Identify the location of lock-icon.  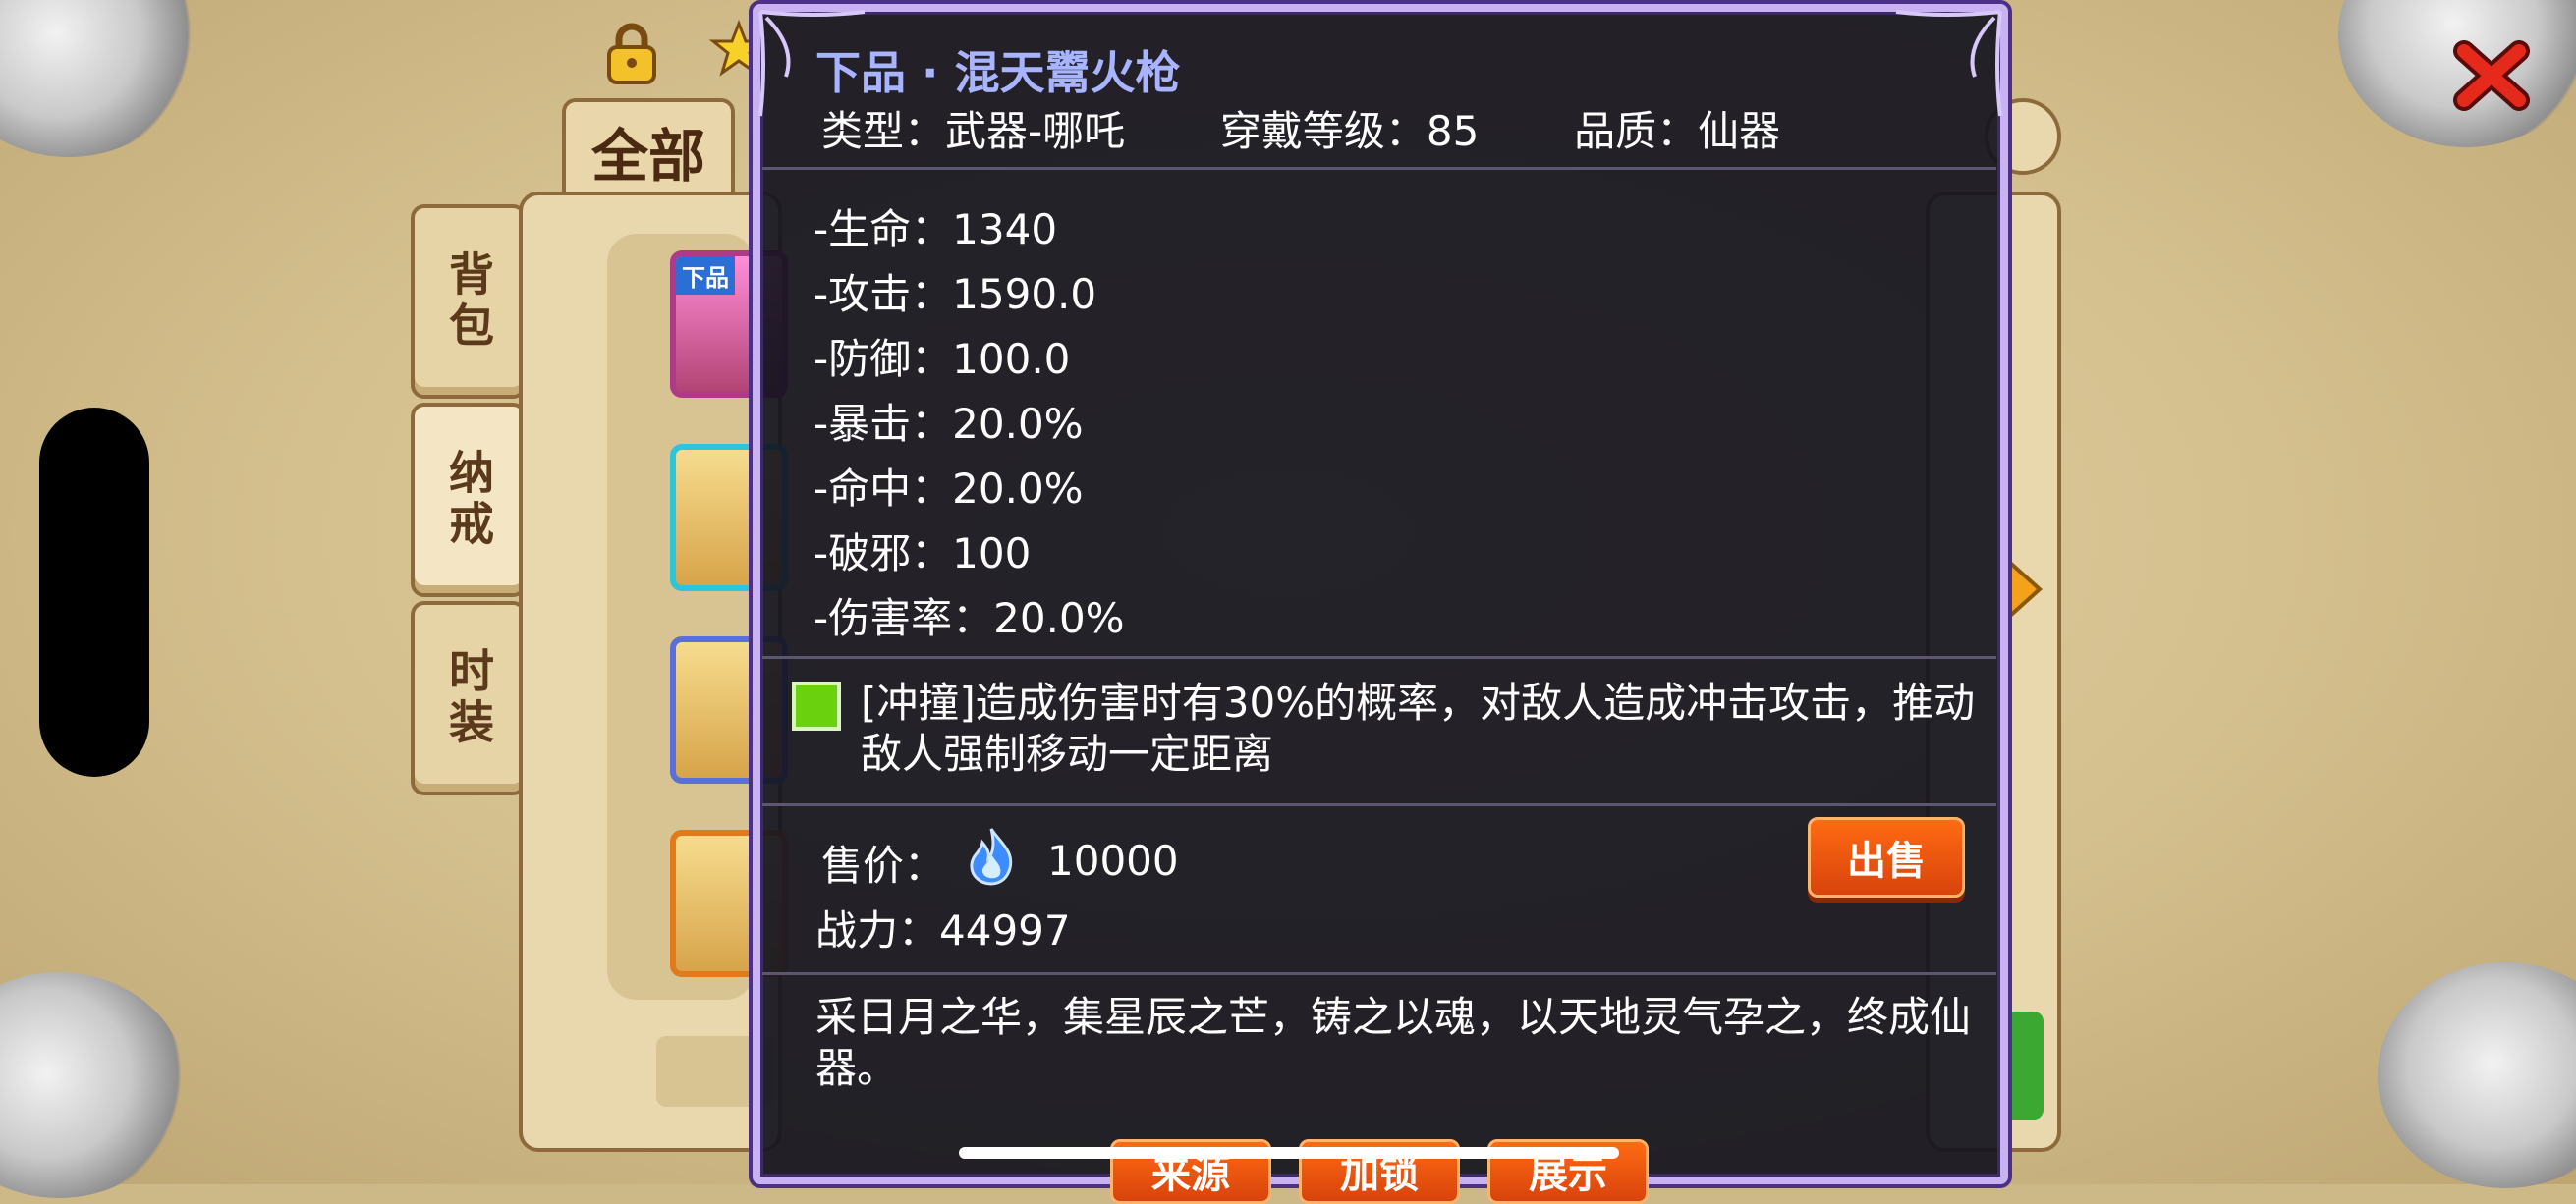
(631, 54).